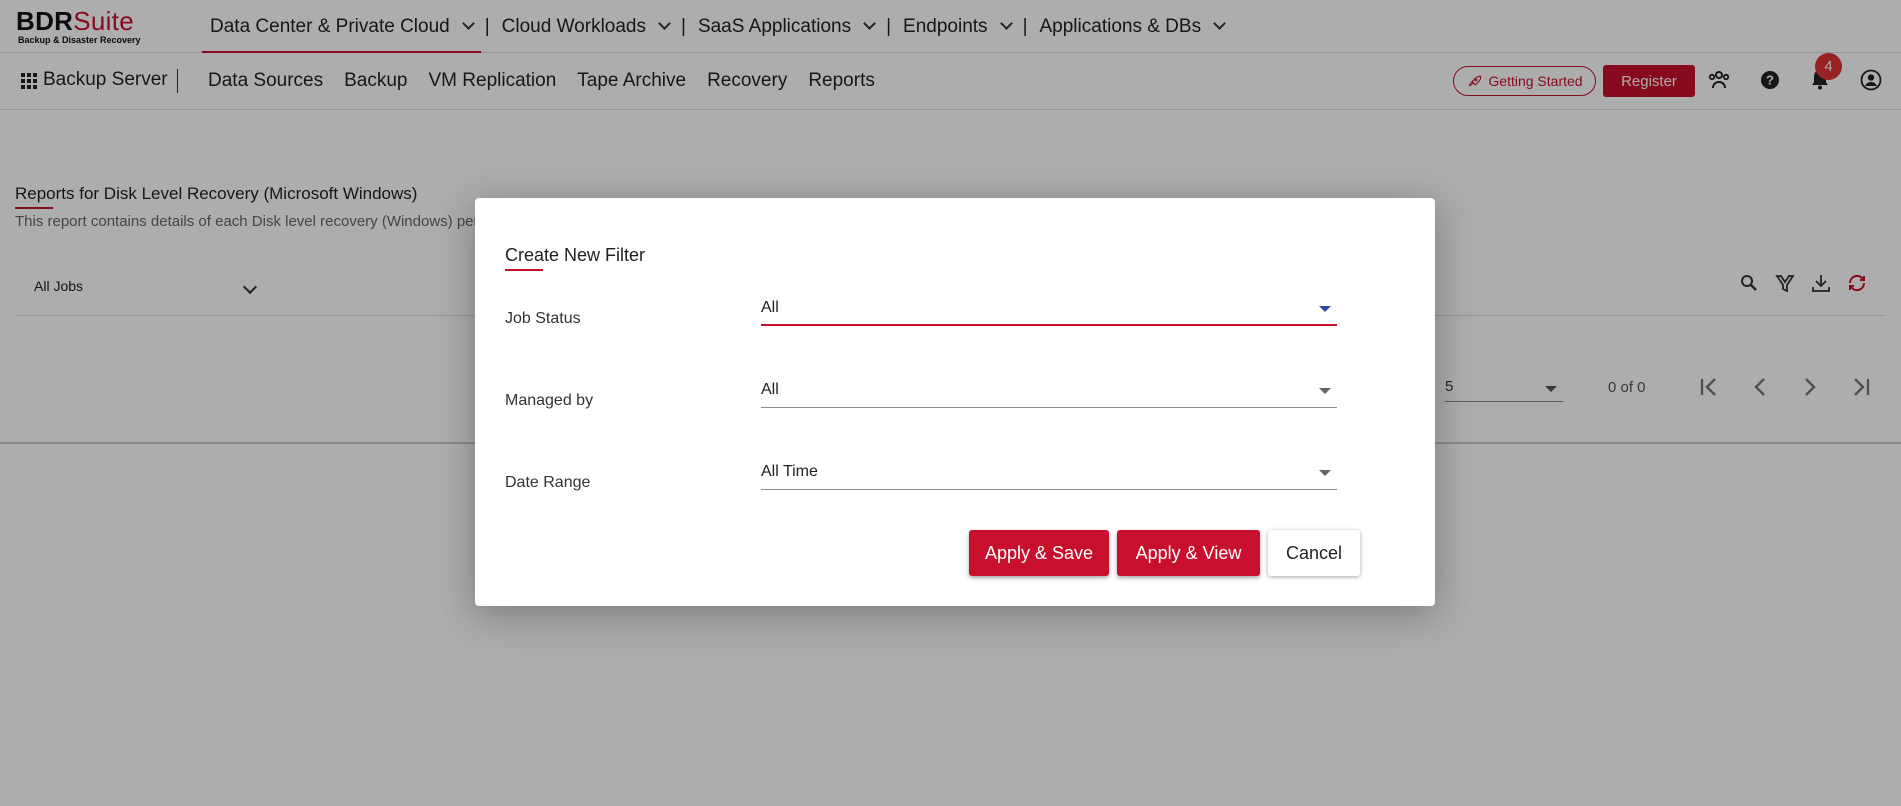  Describe the element at coordinates (770, 389) in the screenshot. I see `managed-by-value: All` at that location.